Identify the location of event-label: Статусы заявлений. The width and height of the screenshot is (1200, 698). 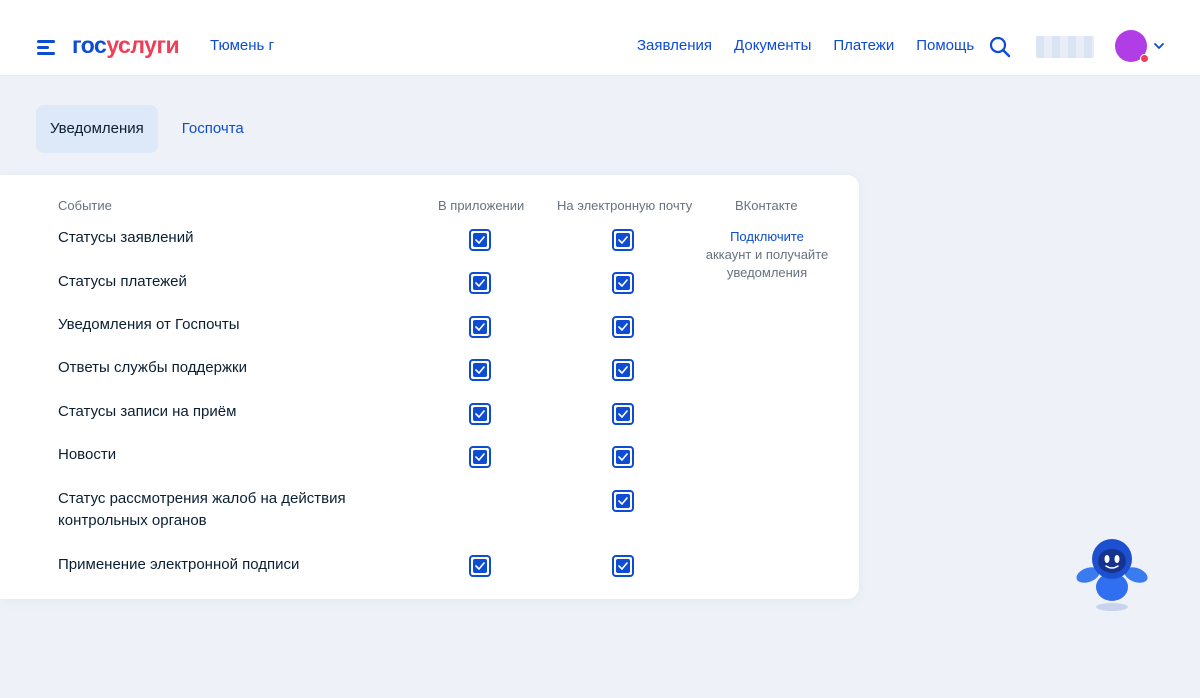
(126, 237).